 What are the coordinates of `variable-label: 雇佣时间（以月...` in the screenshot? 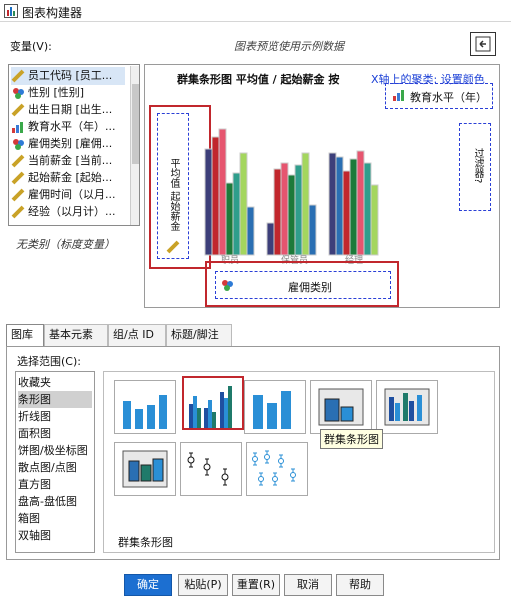 It's located at (72, 194).